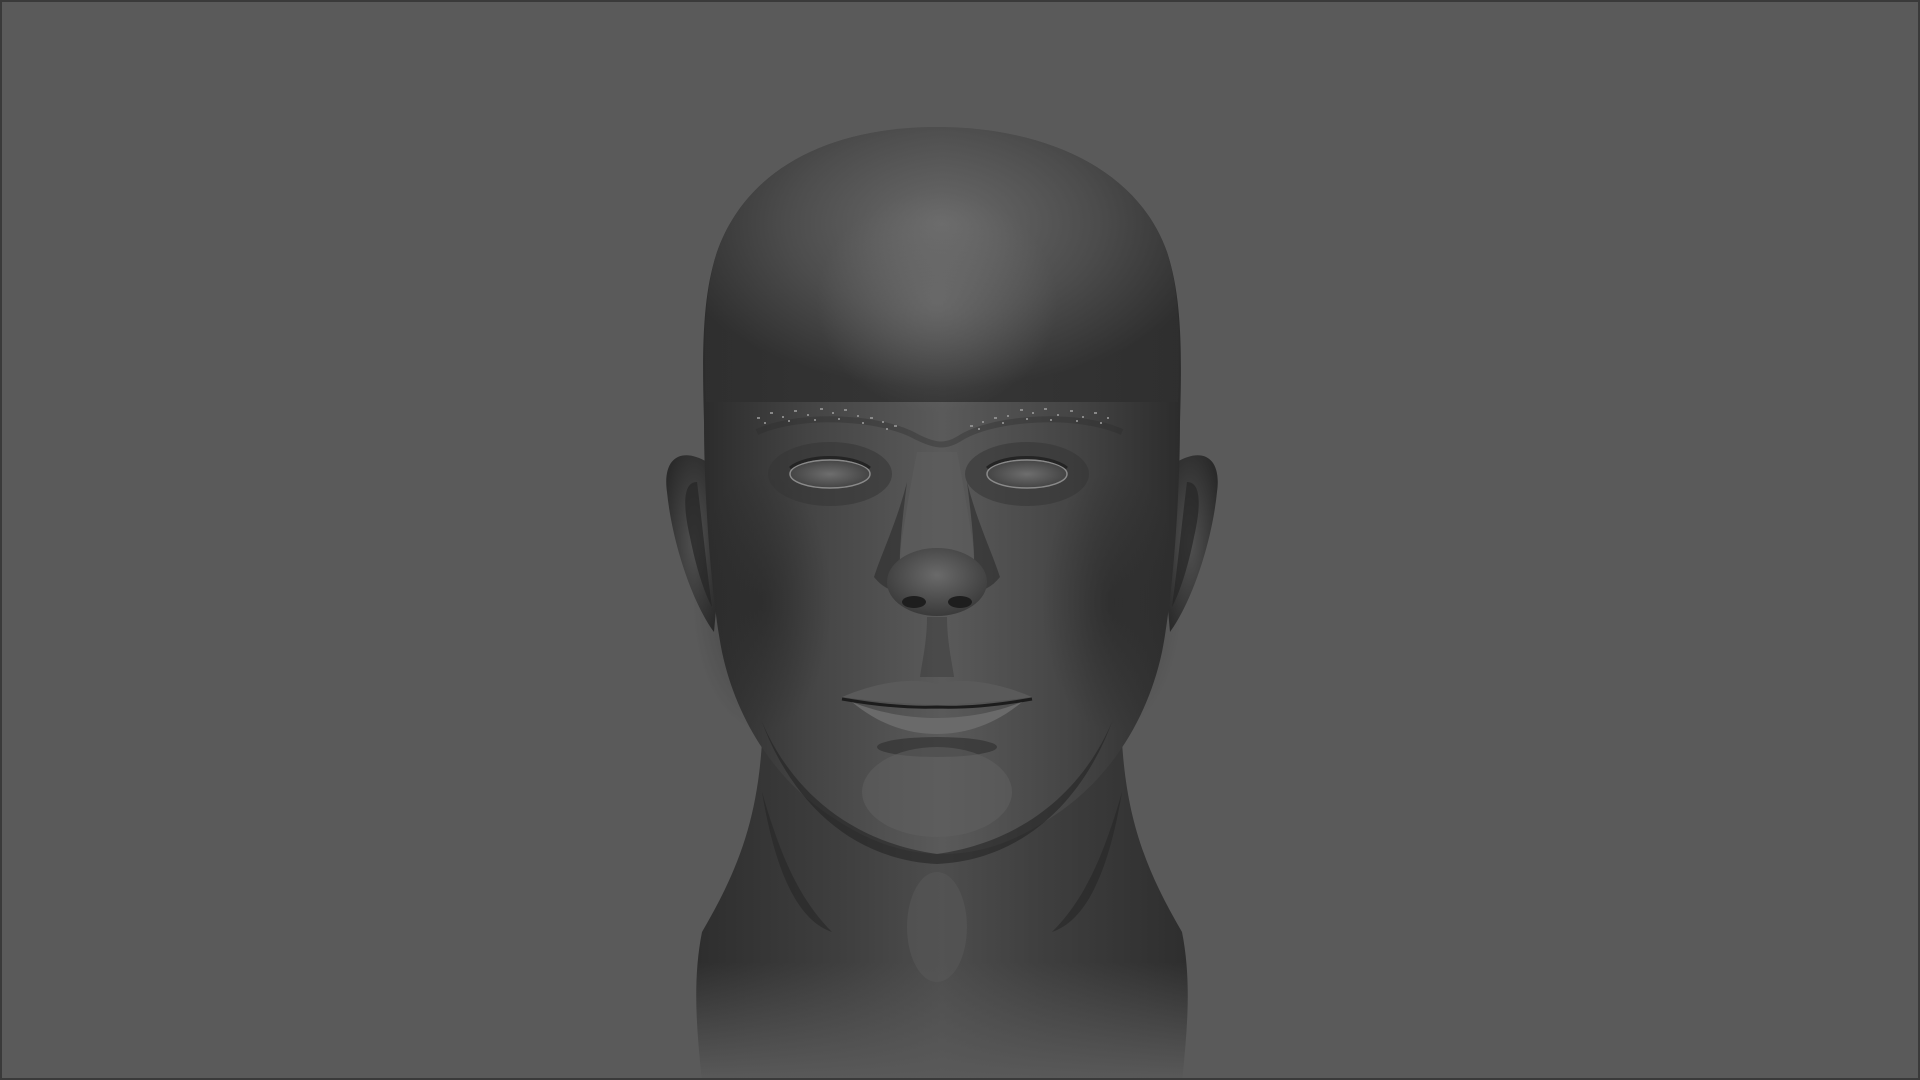  Describe the element at coordinates (914, 602) in the screenshot. I see `nostril-left` at that location.